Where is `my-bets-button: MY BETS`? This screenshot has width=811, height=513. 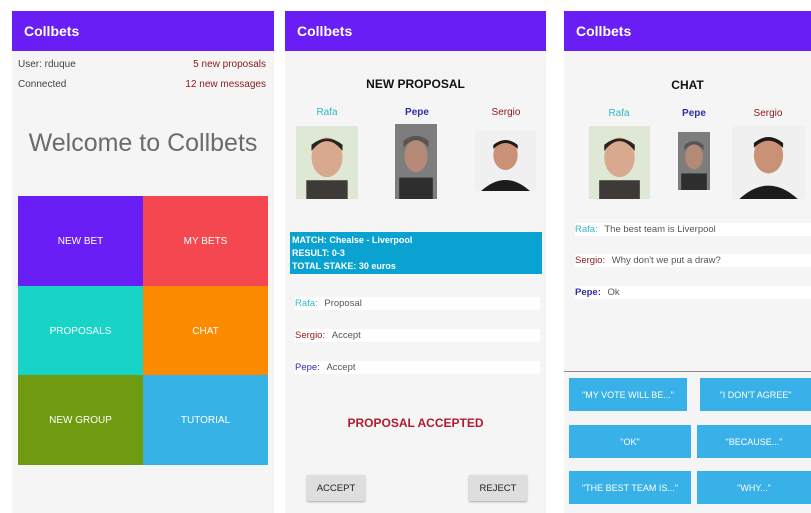
my-bets-button: MY BETS is located at coordinates (205, 241).